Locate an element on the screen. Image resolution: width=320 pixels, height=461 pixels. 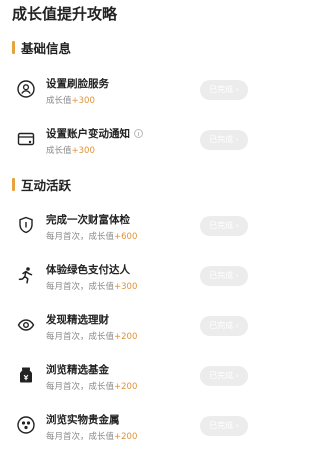
task-title: 发现精选理财 is located at coordinates (77, 320).